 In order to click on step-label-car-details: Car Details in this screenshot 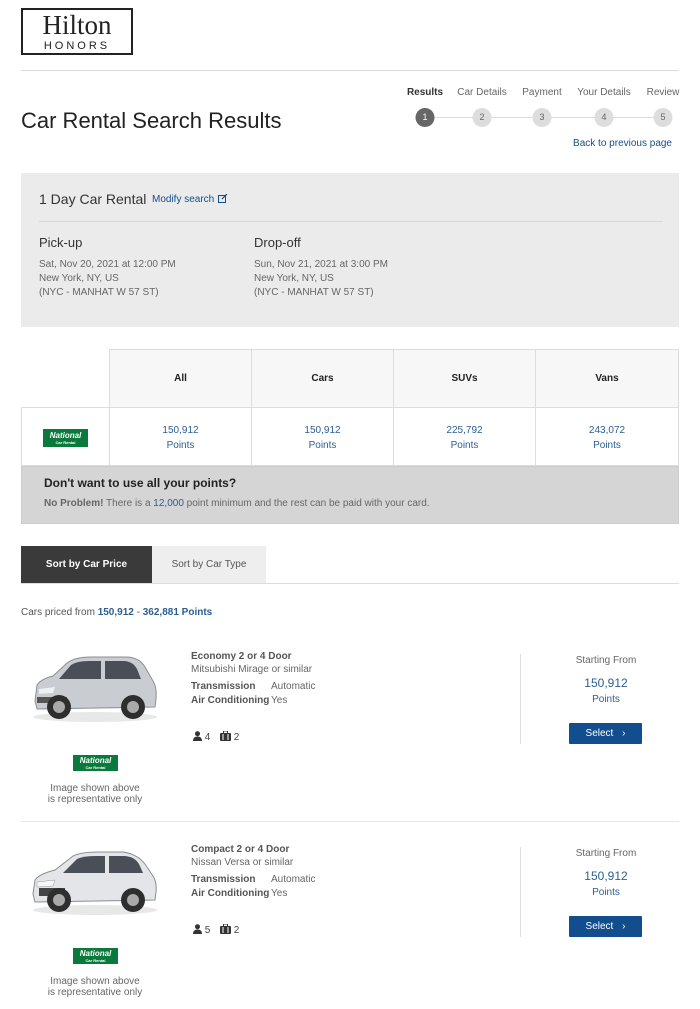, I will do `click(482, 92)`.